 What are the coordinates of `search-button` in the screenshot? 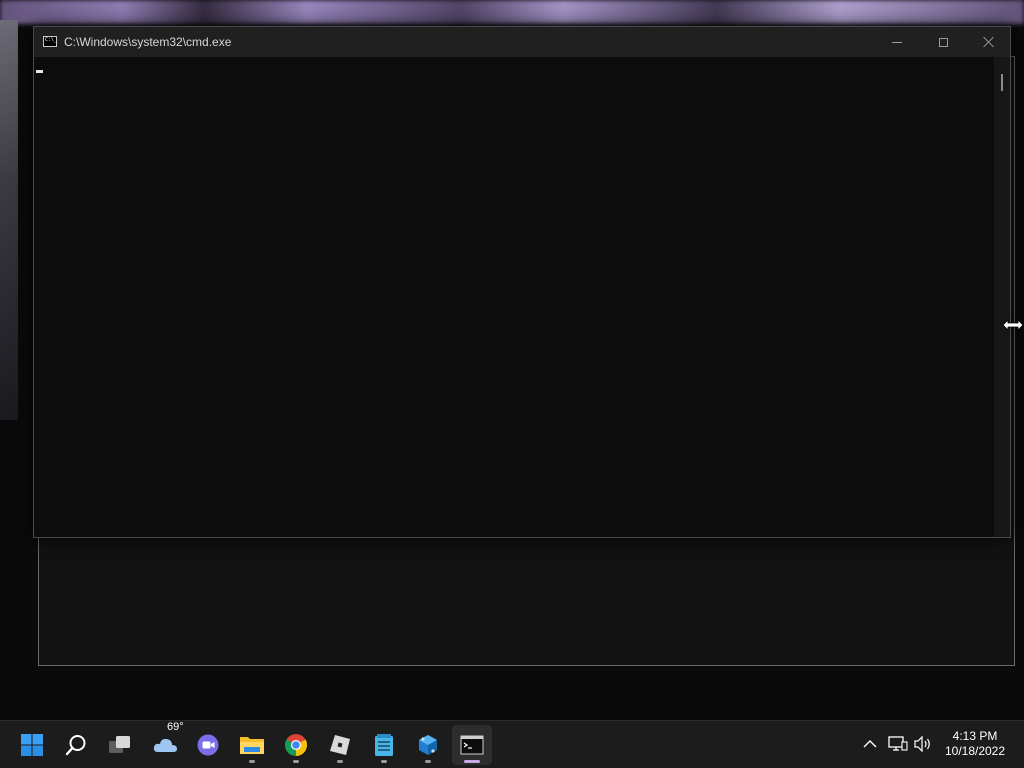 It's located at (76, 745).